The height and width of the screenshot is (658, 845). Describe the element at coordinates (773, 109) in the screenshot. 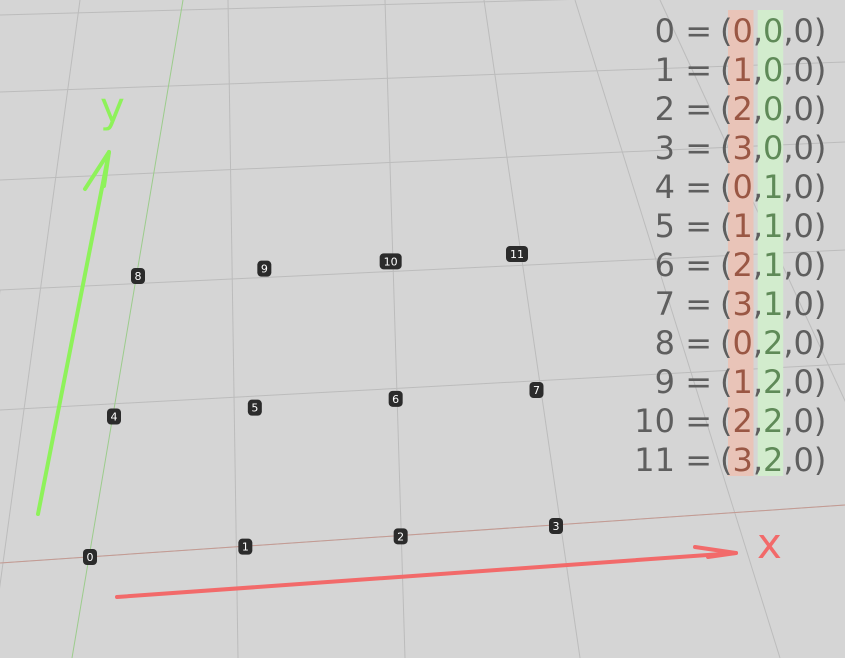

I see `row-coordinates: (2,0,0)` at that location.